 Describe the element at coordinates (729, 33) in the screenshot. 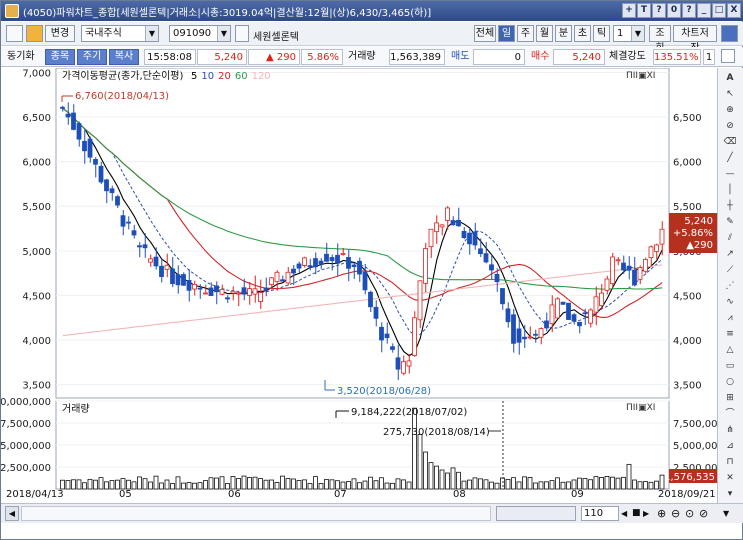

I see `gear-icon` at that location.